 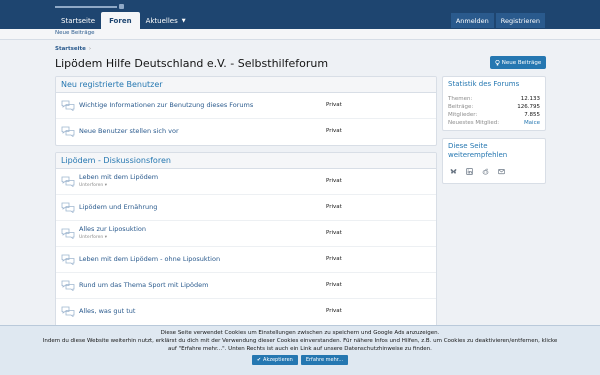 What do you see at coordinates (300, 34) in the screenshot?
I see `sub-nav: Neue Beiträge` at bounding box center [300, 34].